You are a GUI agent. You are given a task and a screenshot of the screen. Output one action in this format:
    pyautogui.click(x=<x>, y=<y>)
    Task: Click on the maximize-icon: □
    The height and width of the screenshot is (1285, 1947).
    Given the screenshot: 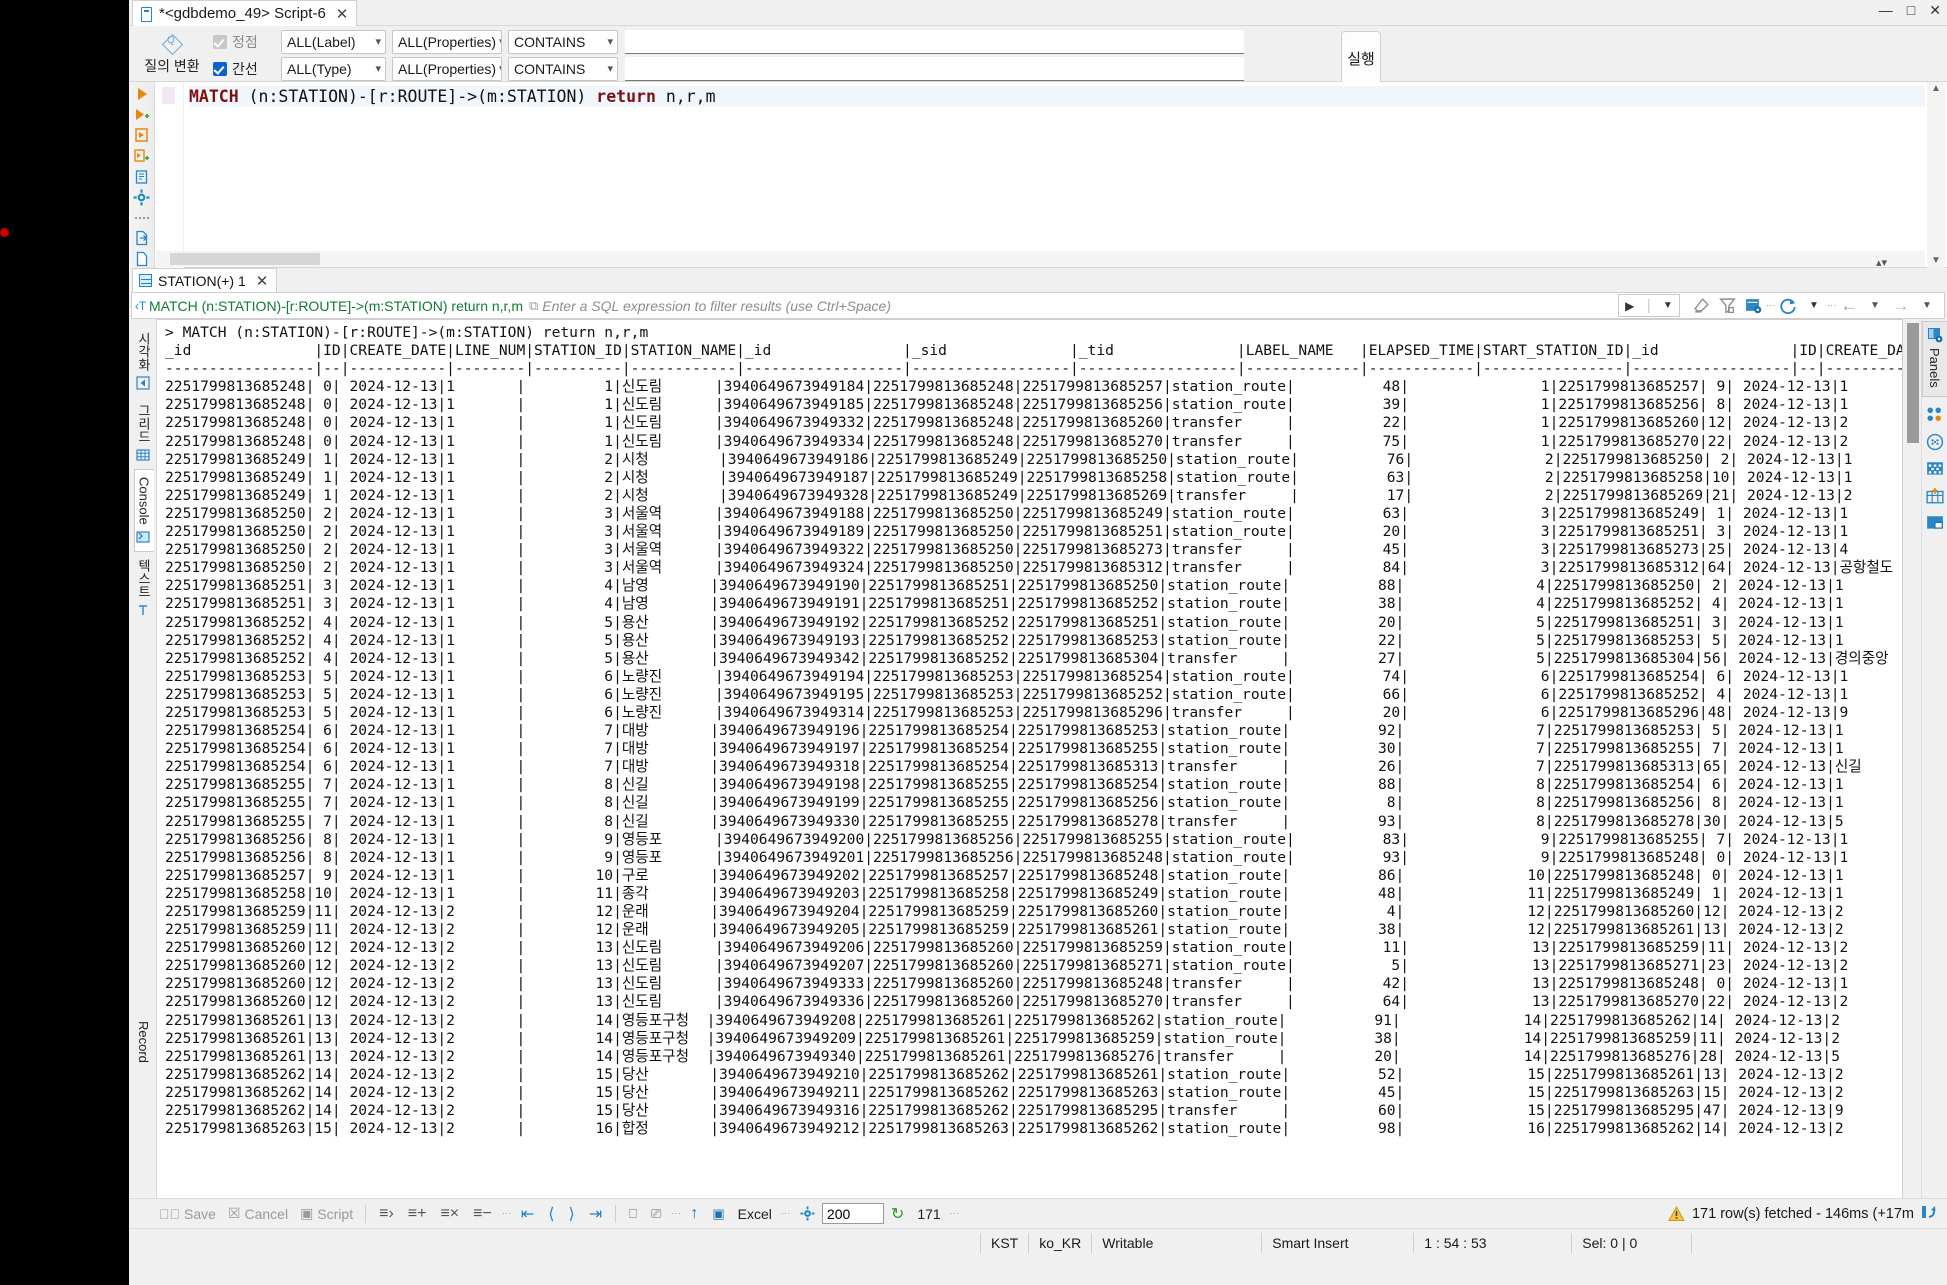 What is the action you would take?
    pyautogui.click(x=1911, y=10)
    